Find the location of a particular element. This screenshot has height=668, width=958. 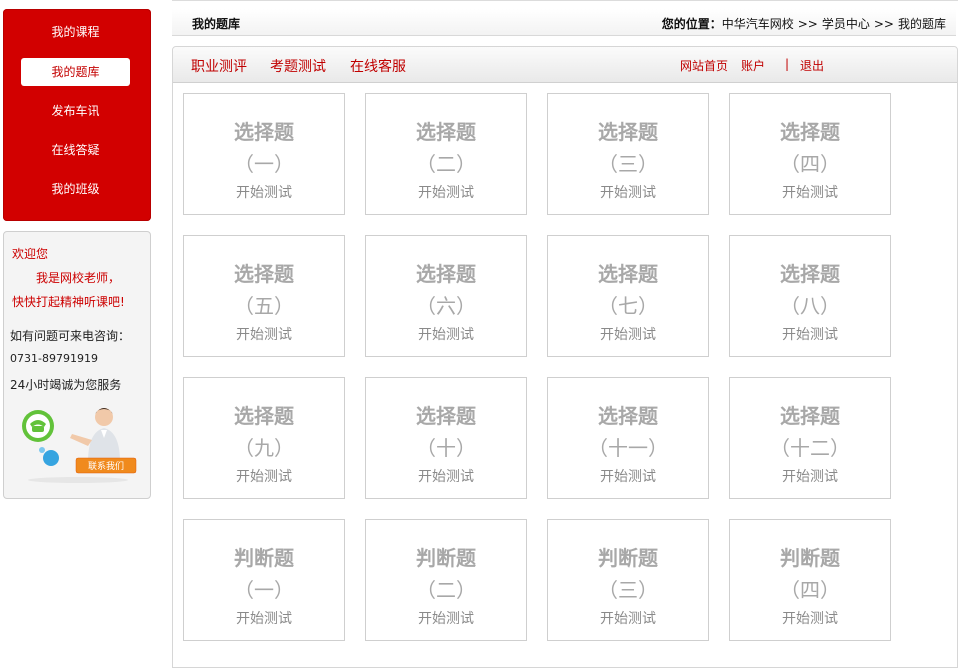

test-card: 判断题 （二） 开始测试 is located at coordinates (446, 580).